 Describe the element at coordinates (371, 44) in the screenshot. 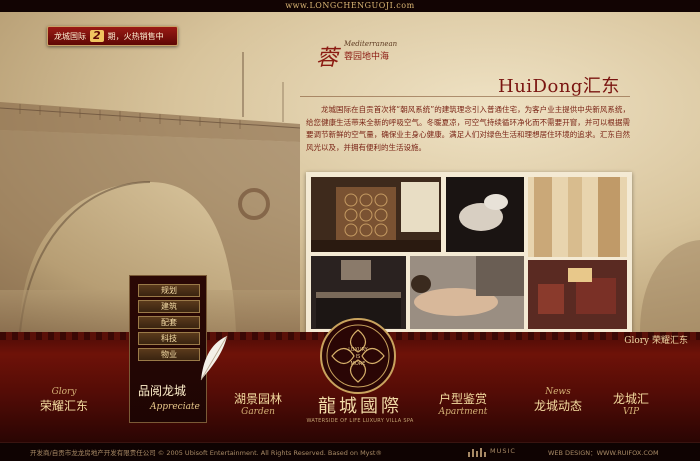

I see `logo-latin: Mediterranean` at that location.